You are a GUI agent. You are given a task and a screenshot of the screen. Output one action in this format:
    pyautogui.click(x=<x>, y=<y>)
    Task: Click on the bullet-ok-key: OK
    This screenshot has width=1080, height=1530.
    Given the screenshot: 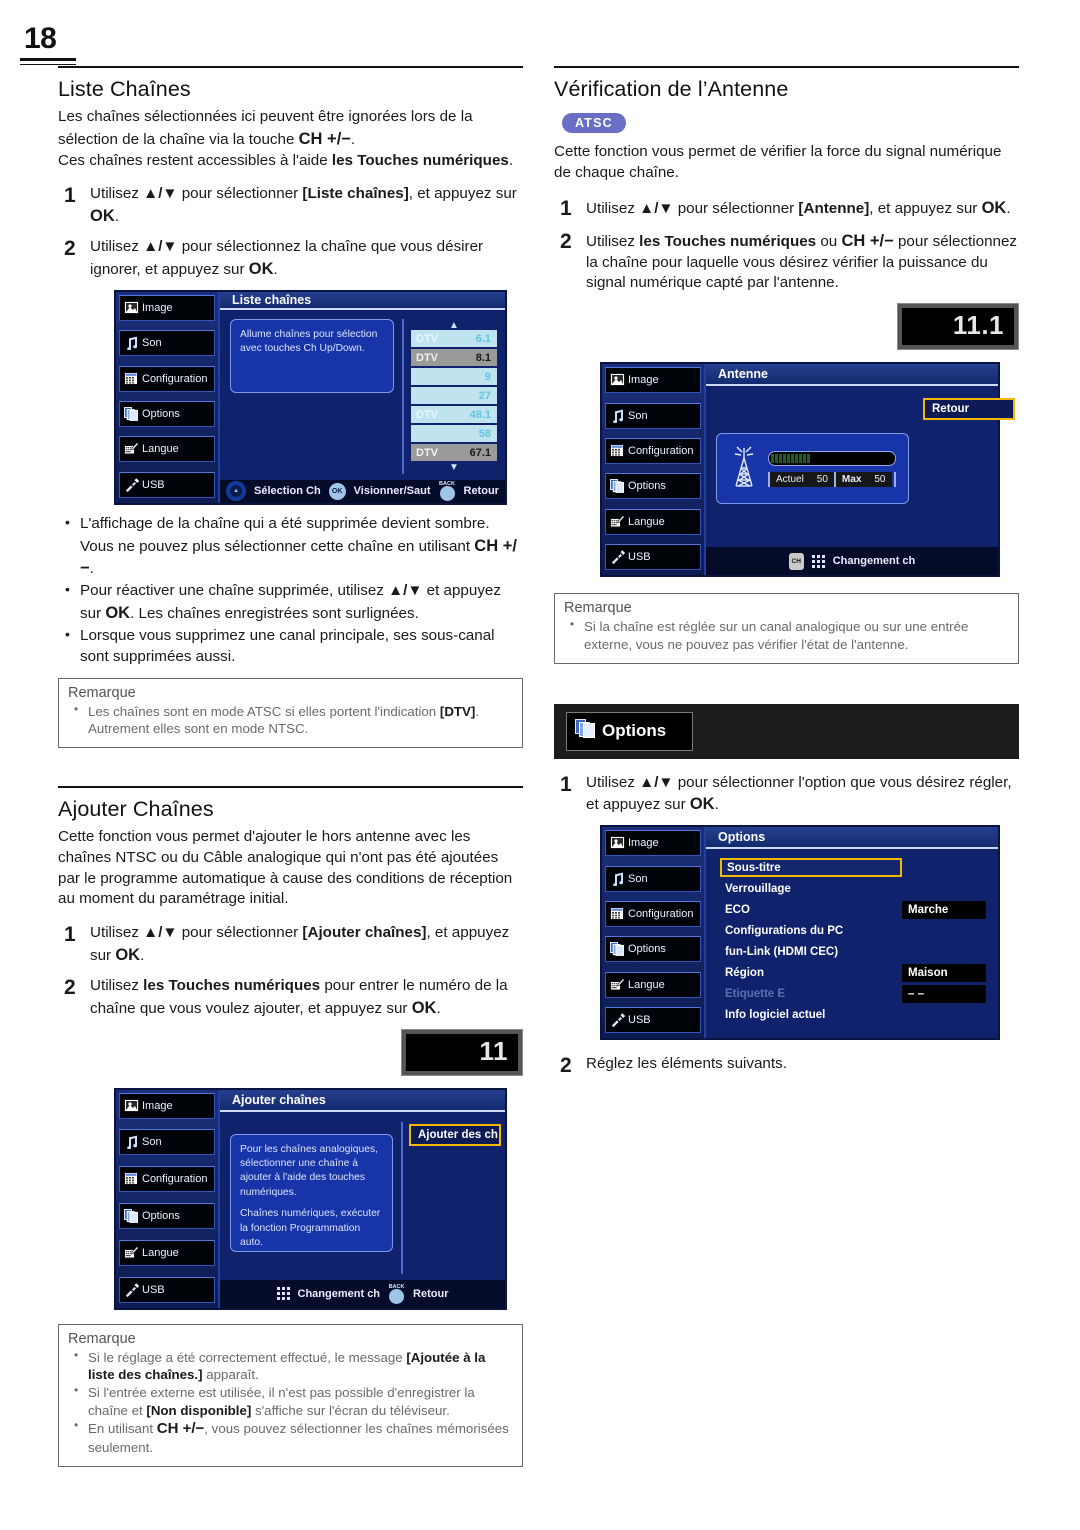 What is the action you would take?
    pyautogui.click(x=118, y=613)
    